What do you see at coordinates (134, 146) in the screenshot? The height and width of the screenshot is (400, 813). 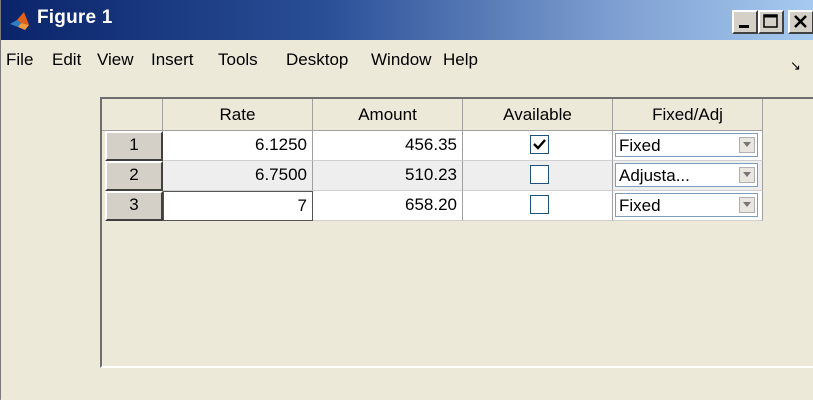 I see `row-header: 1` at bounding box center [134, 146].